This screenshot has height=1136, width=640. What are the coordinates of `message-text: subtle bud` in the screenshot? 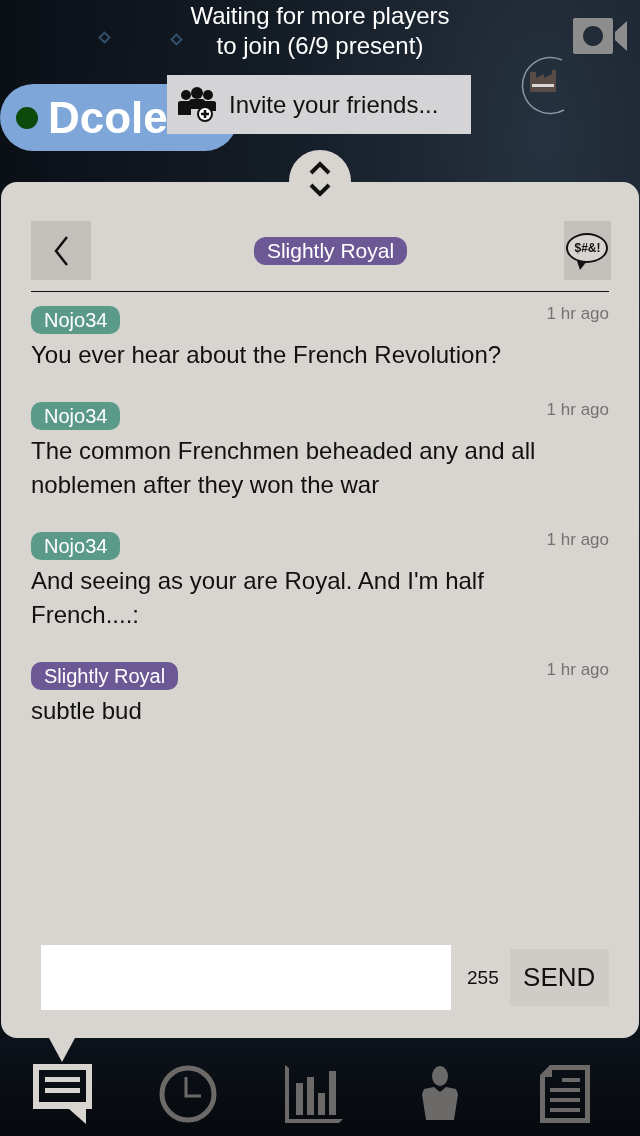 It's located at (87, 711).